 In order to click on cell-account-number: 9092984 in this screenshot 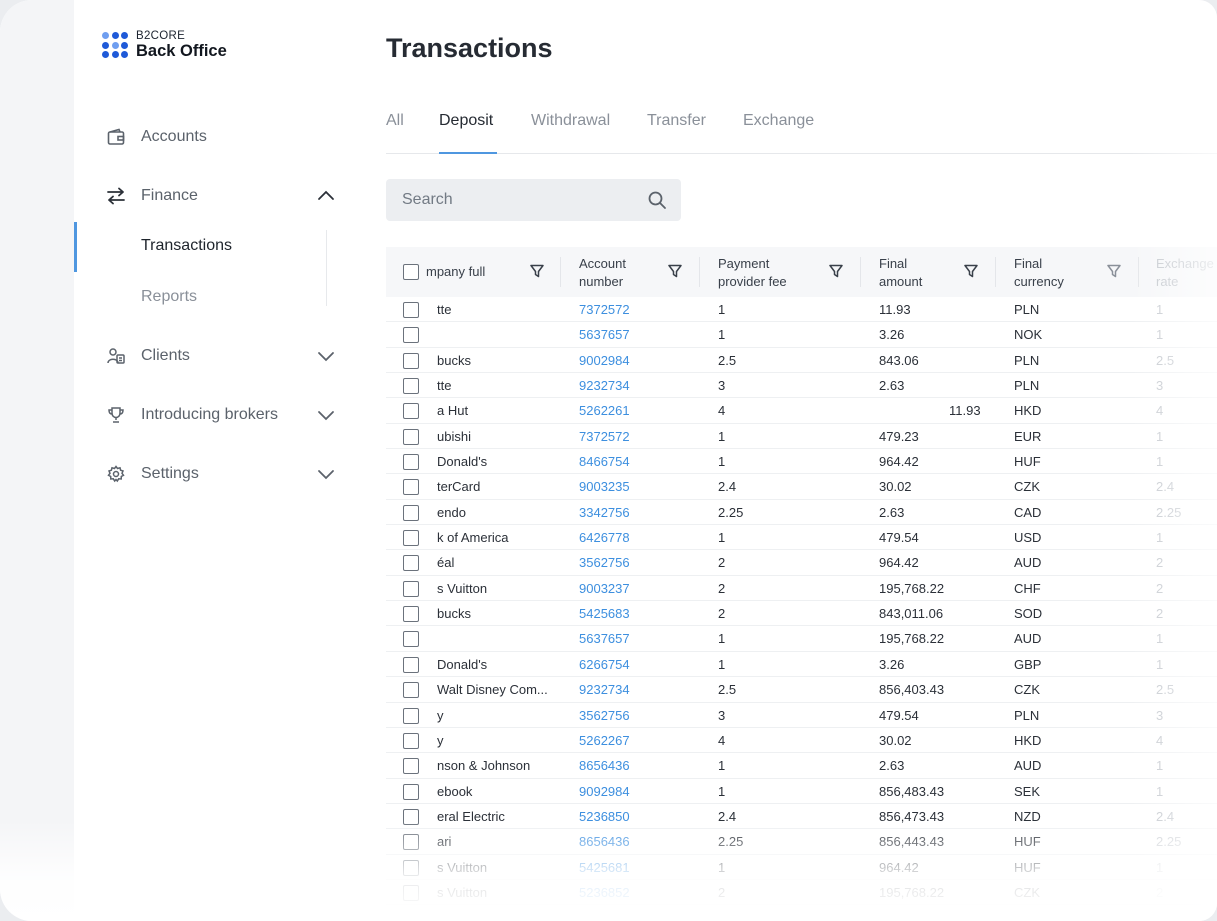, I will do `click(604, 791)`.